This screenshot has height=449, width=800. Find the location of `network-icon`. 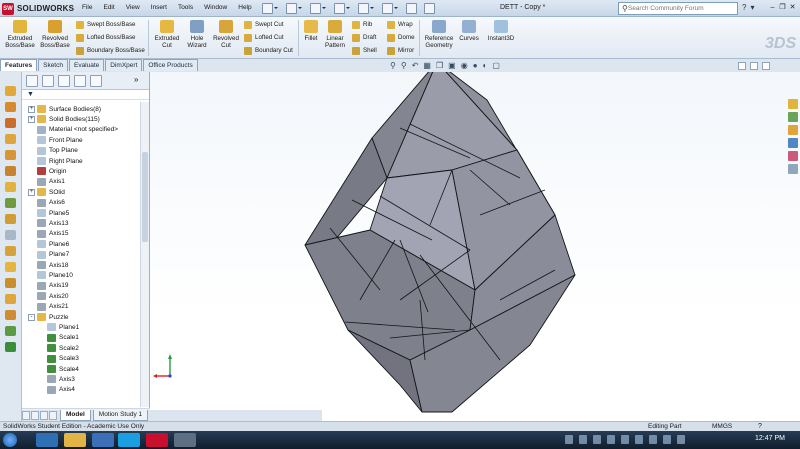

network-icon is located at coordinates (667, 439).